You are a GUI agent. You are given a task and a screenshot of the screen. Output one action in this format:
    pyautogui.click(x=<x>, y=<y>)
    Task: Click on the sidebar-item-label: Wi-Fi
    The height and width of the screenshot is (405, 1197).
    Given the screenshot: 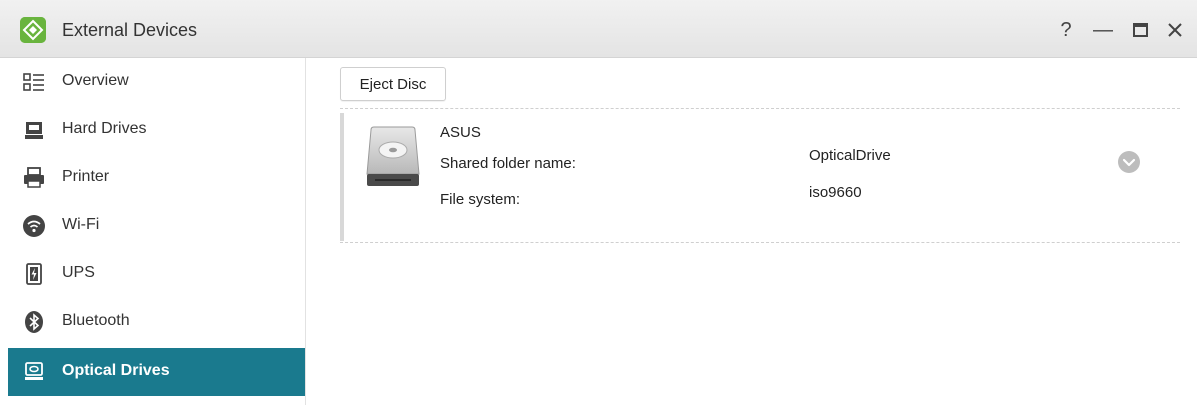 What is the action you would take?
    pyautogui.click(x=81, y=224)
    